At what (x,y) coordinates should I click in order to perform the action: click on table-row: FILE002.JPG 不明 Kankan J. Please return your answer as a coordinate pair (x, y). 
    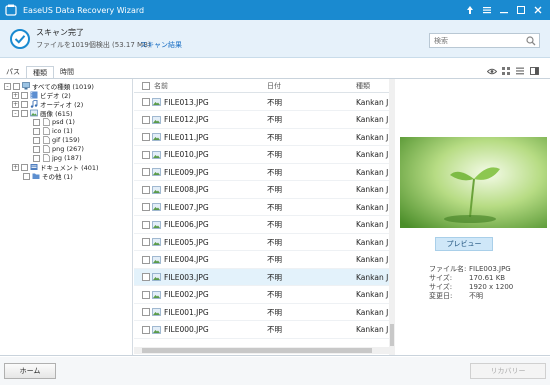
    Looking at the image, I should click on (261, 295).